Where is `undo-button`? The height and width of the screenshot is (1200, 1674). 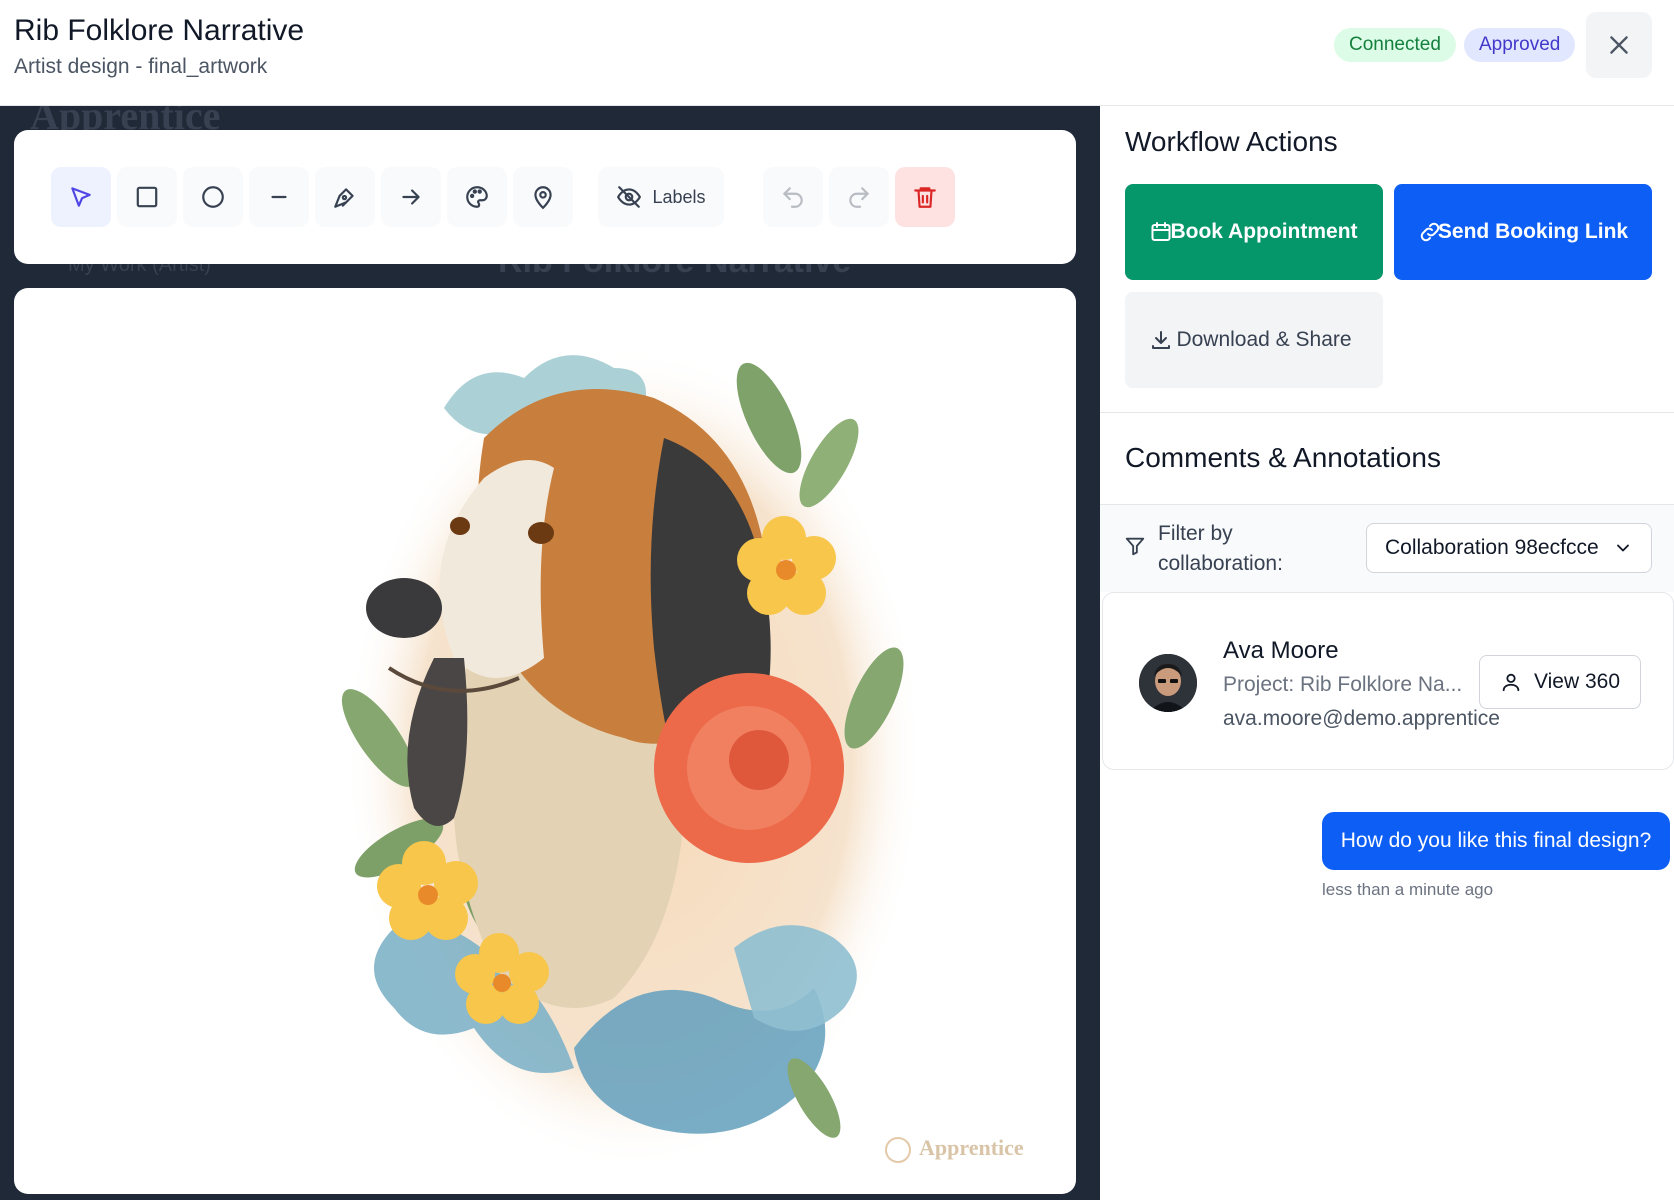 undo-button is located at coordinates (793, 197).